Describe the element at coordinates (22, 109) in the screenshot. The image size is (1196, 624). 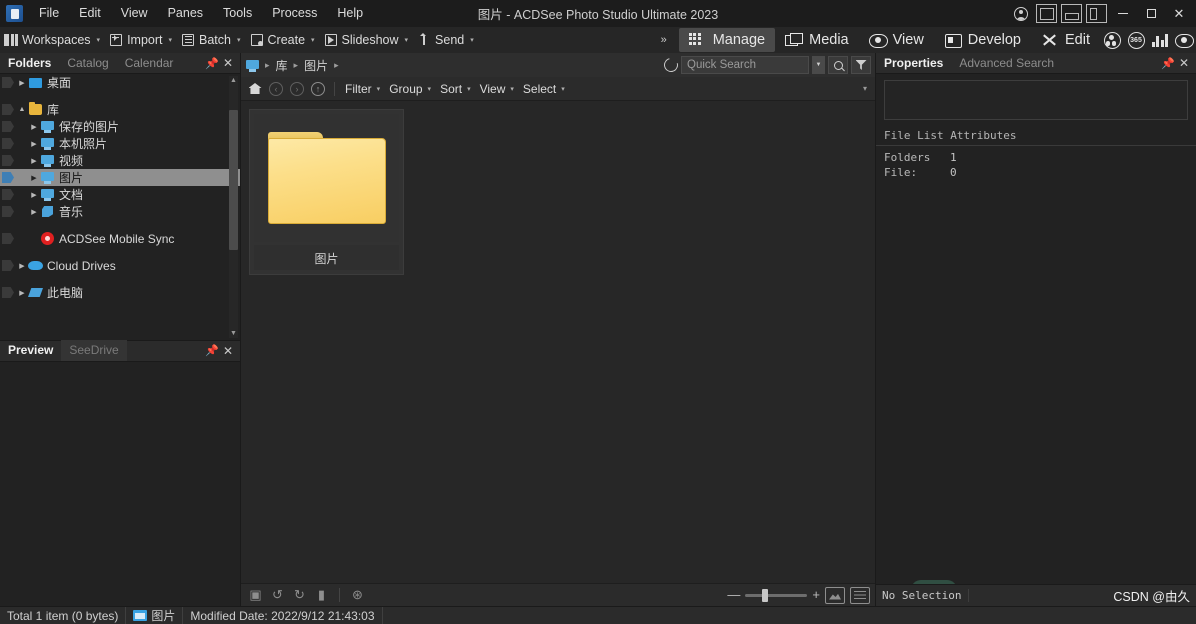
I see `tree-expander-icon: ▲` at that location.